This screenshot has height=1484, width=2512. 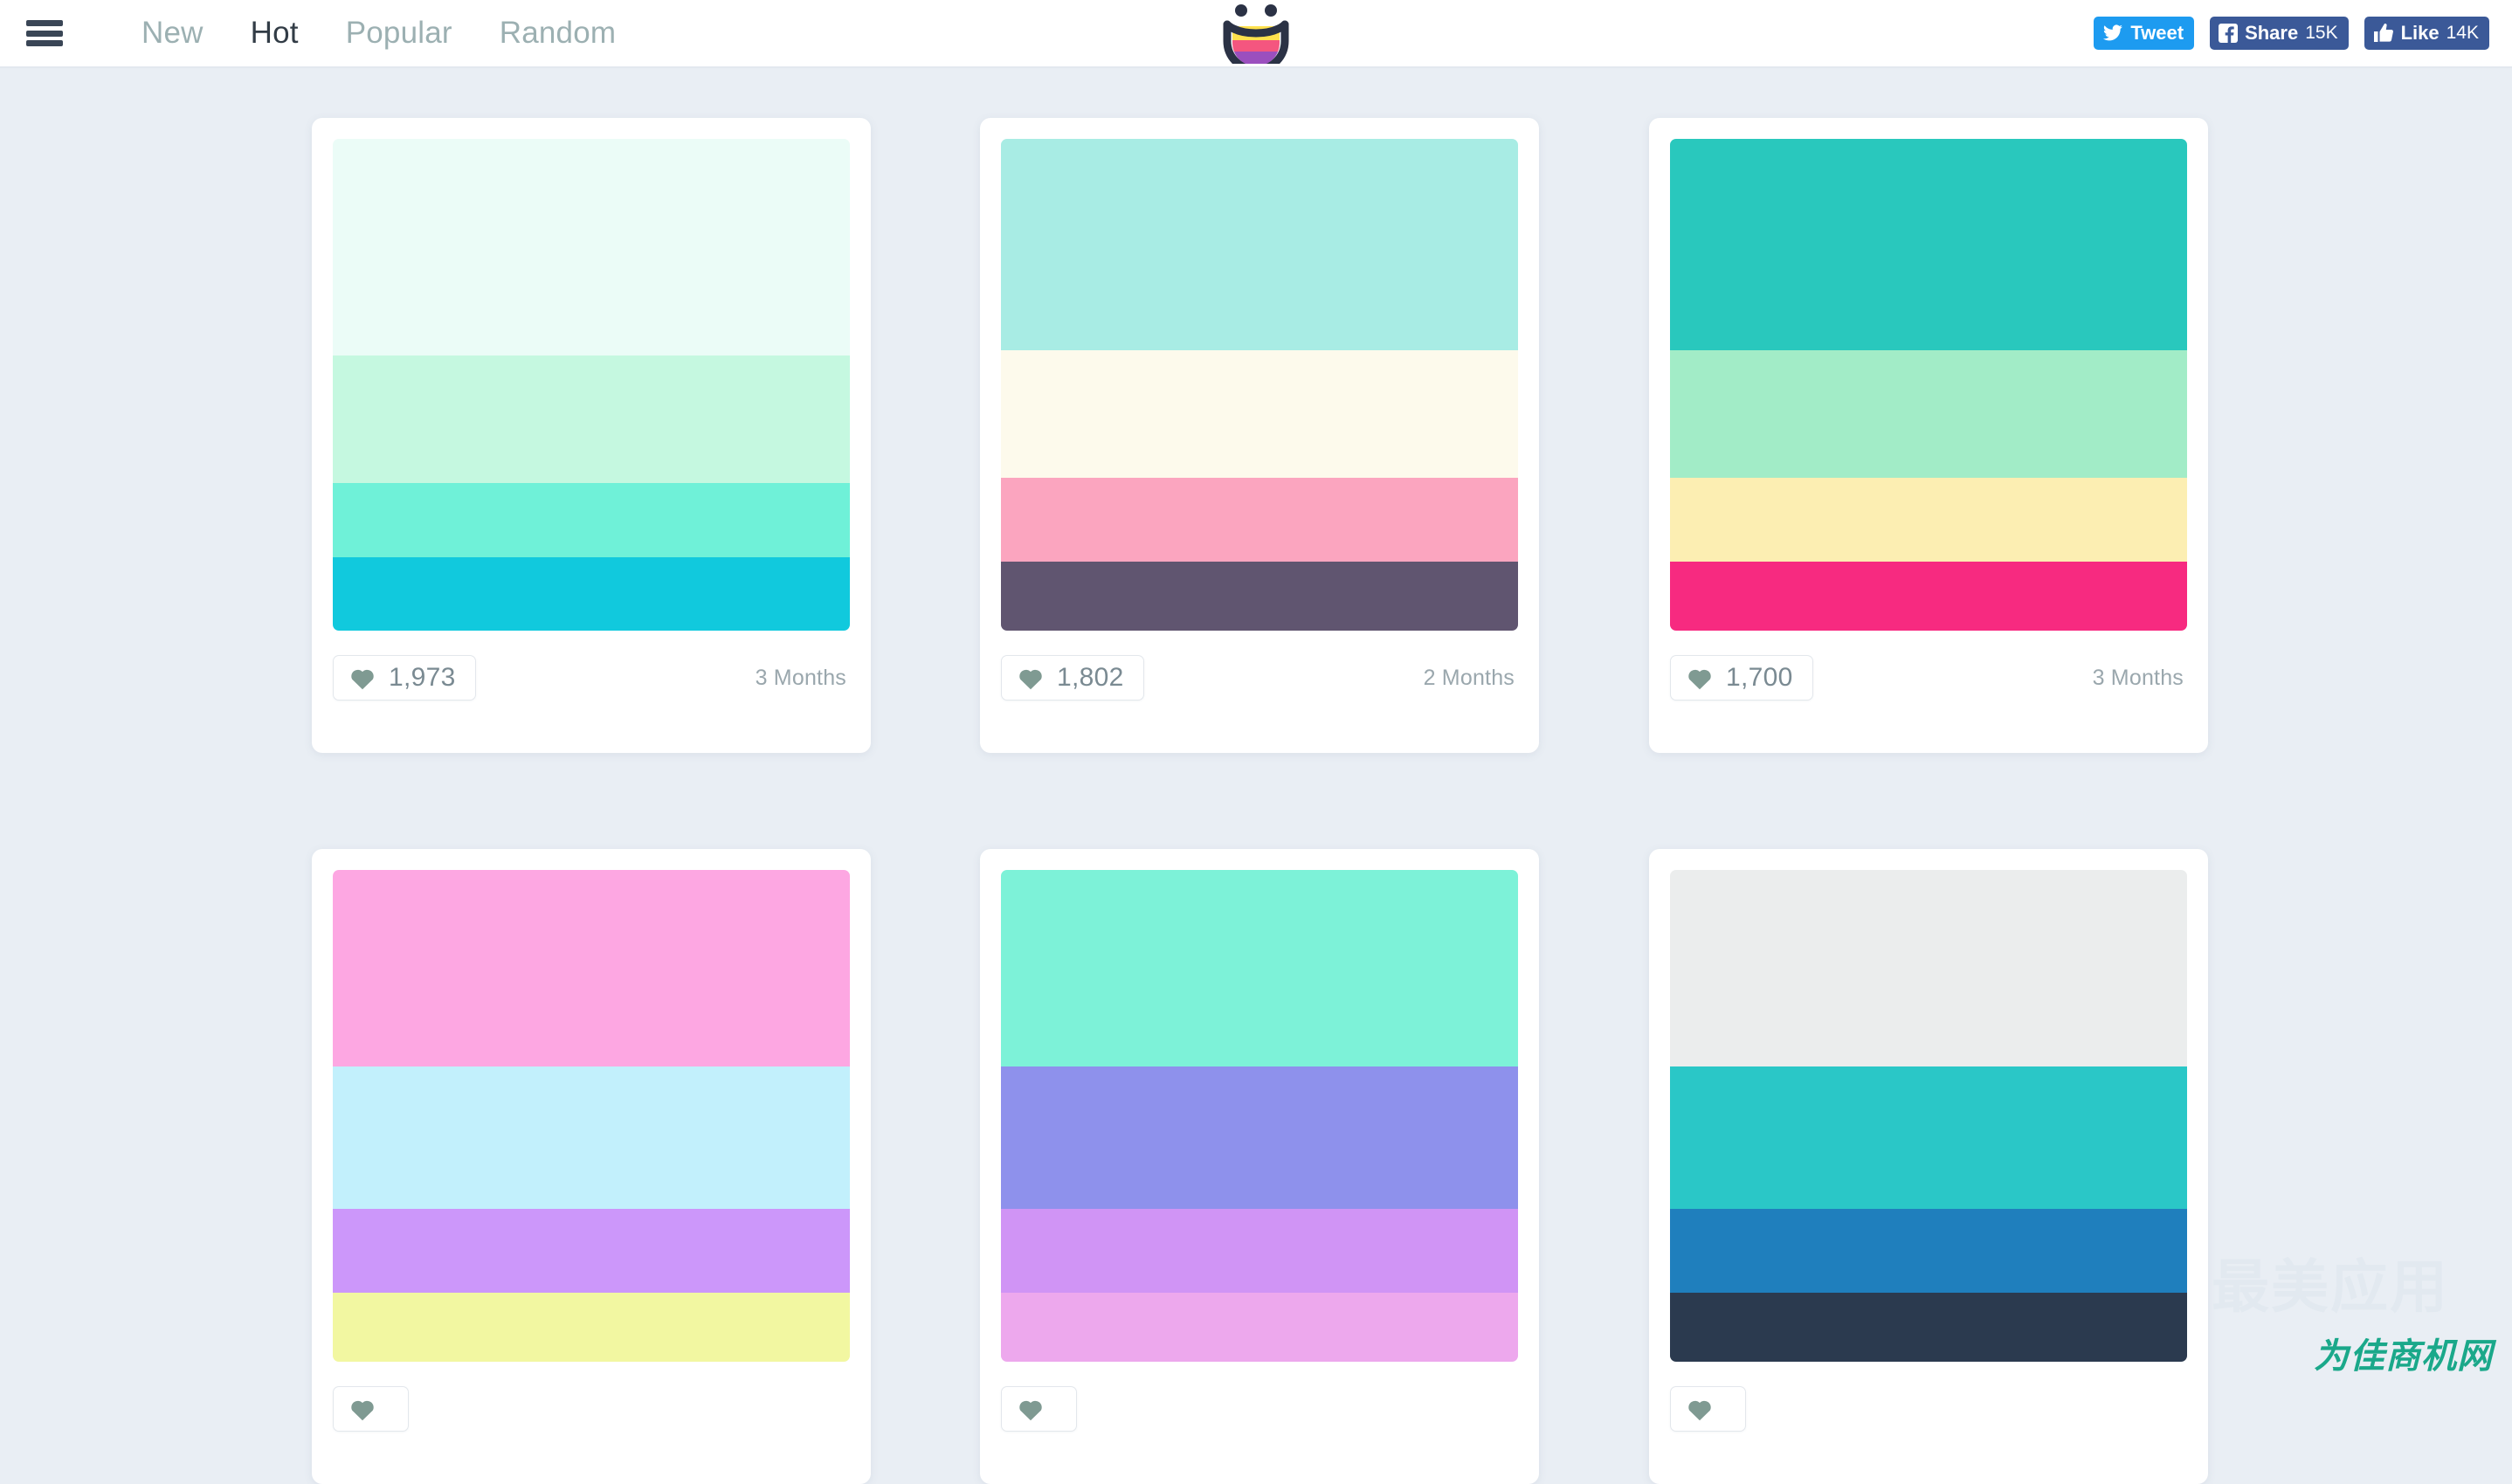 I want to click on palette-love-button: 1,700, so click(x=1741, y=678).